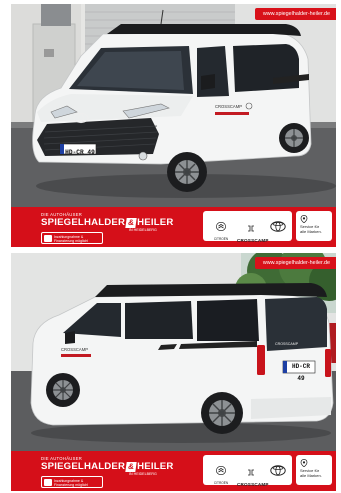  I want to click on license-plate-rear: HD-CR 49, so click(300, 372).